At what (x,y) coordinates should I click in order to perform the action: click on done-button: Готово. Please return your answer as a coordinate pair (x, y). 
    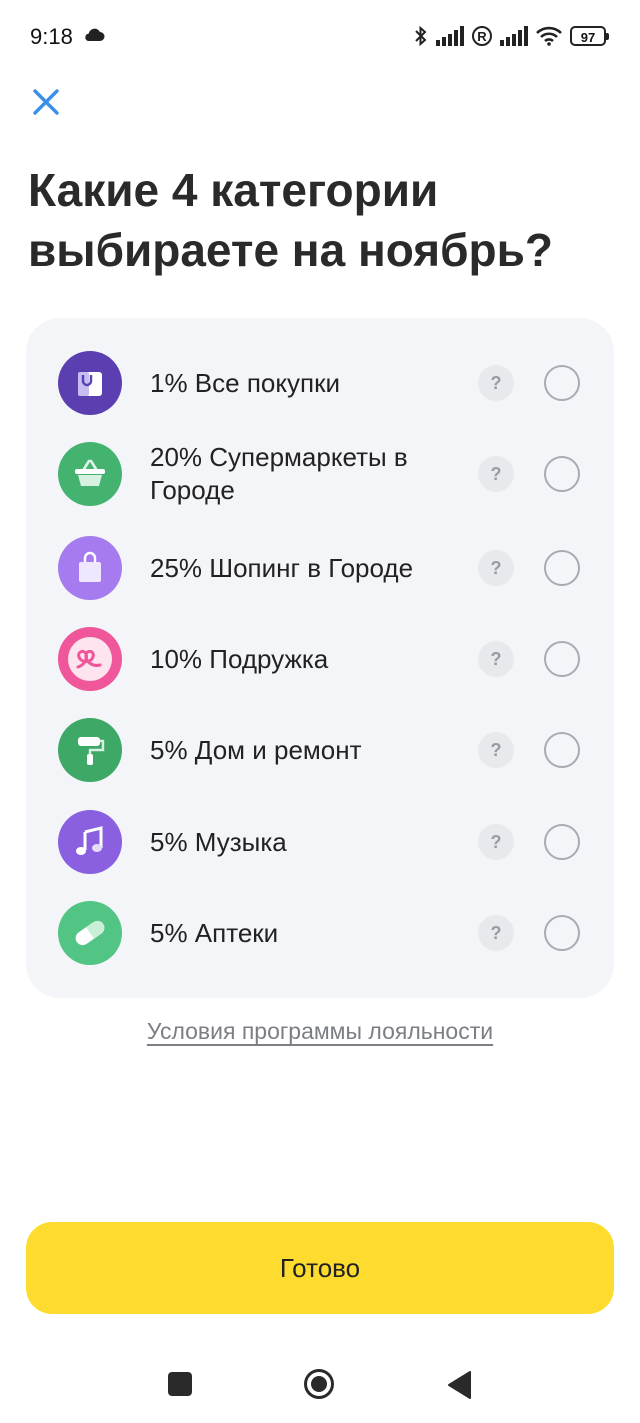
    Looking at the image, I should click on (320, 1268).